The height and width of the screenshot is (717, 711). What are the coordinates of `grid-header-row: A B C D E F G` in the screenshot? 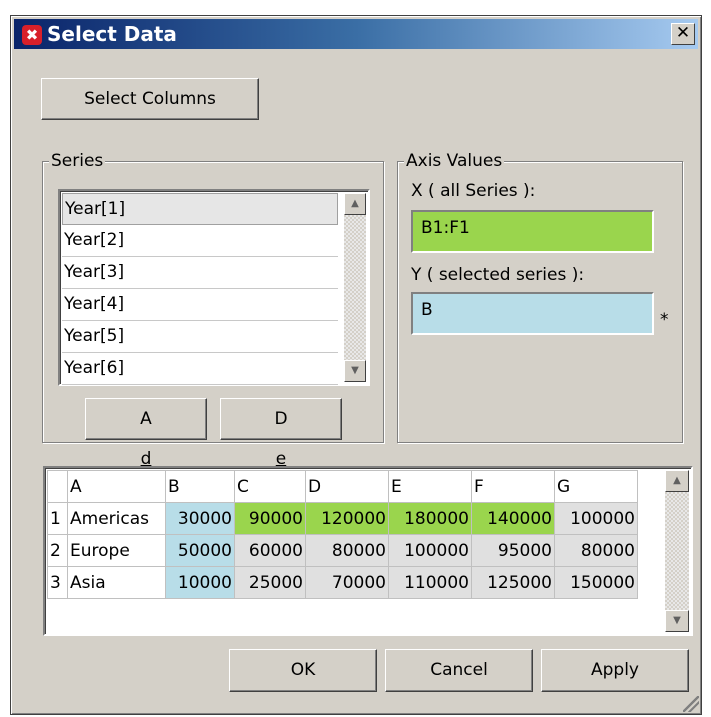 It's located at (342, 486).